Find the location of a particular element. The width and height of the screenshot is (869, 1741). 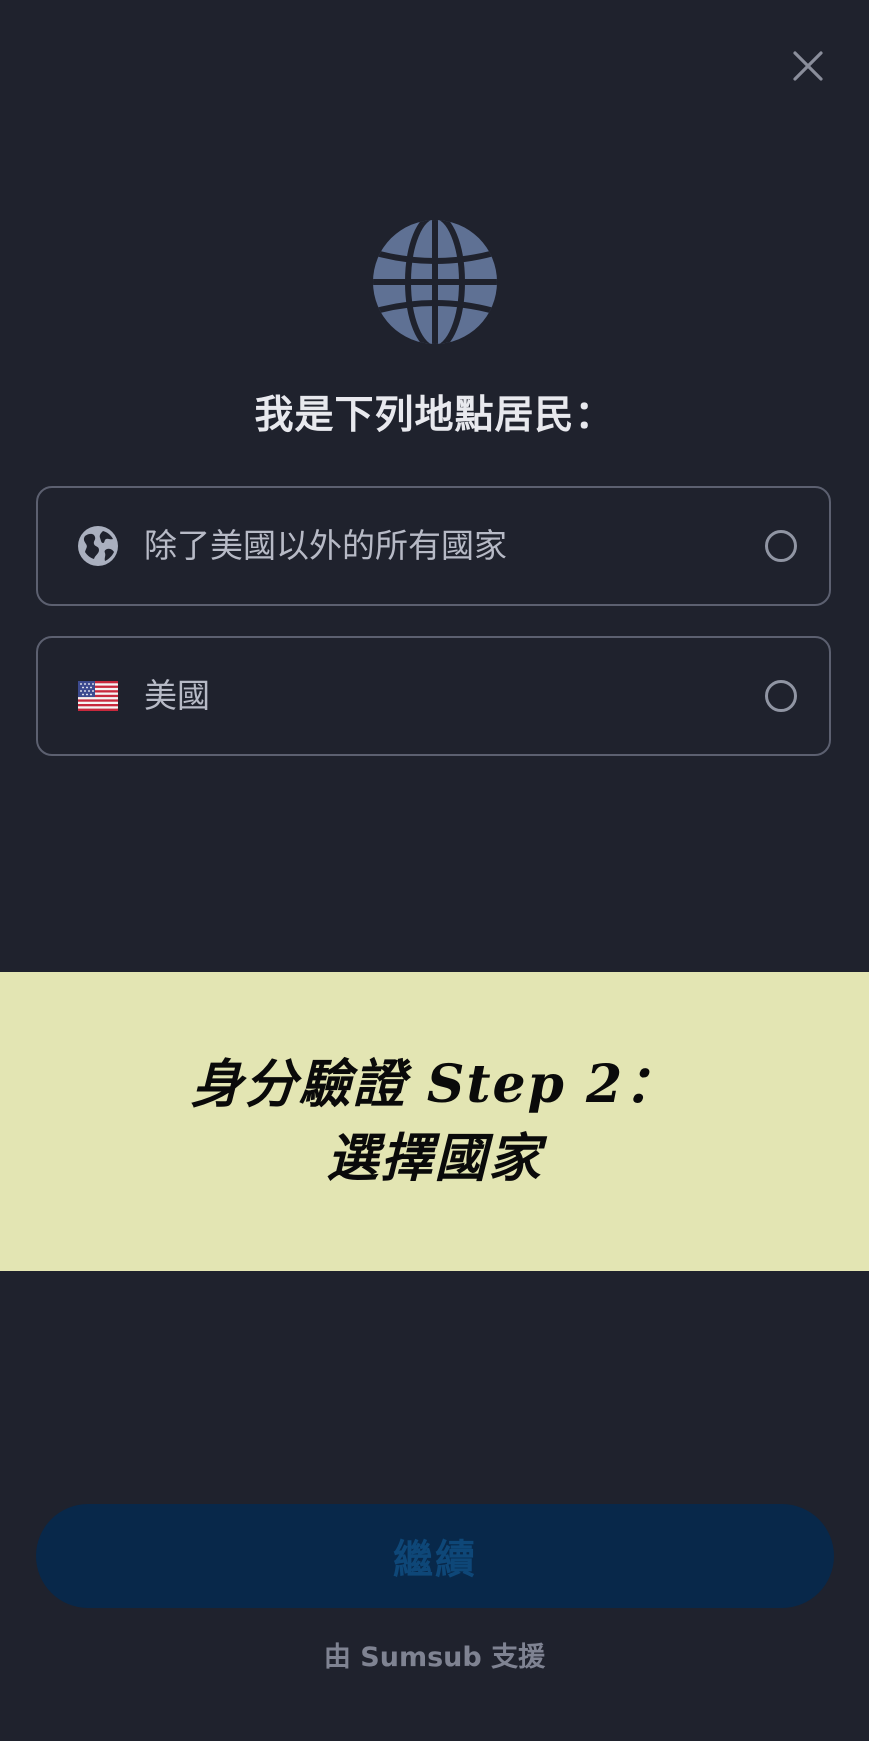

close-button is located at coordinates (808, 66).